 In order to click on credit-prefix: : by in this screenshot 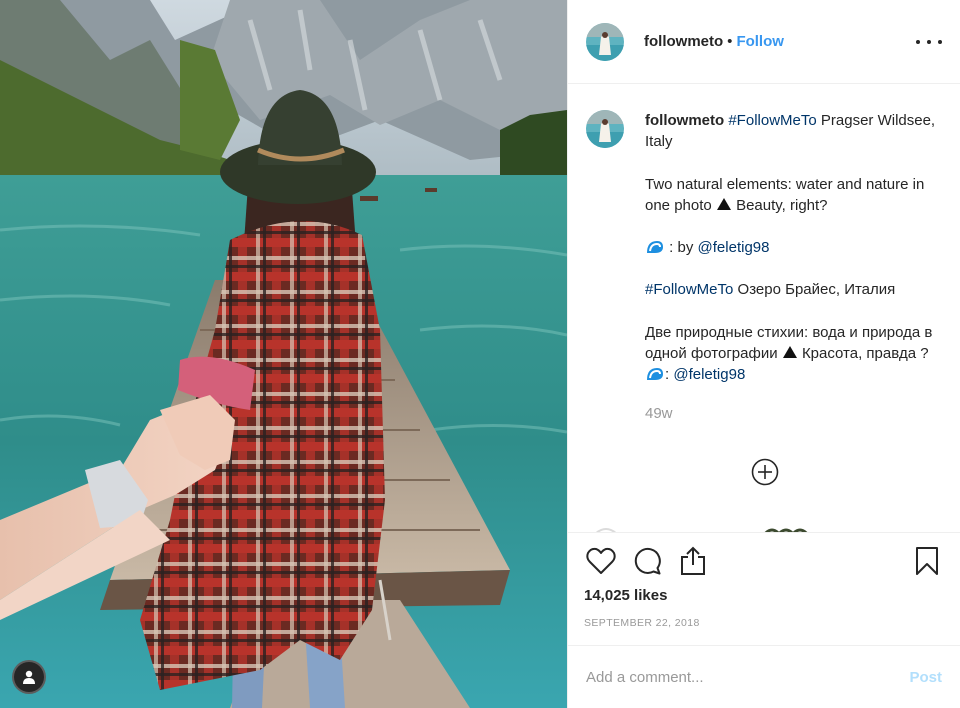, I will do `click(681, 248)`.